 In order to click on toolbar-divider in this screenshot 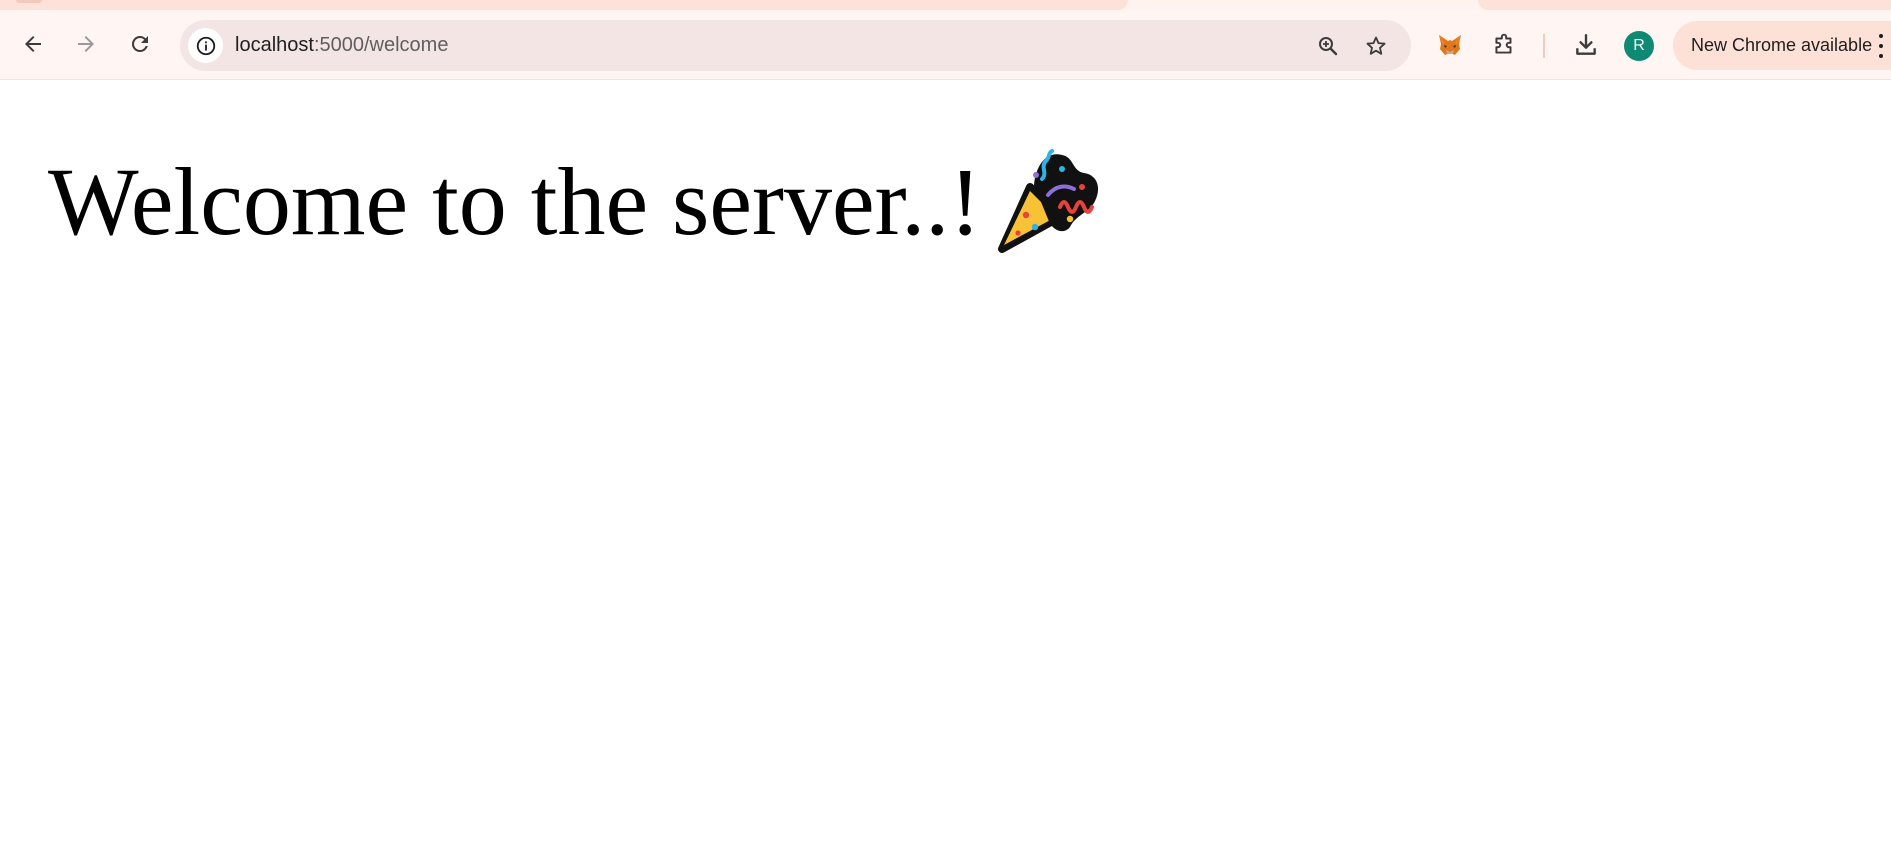, I will do `click(1544, 46)`.